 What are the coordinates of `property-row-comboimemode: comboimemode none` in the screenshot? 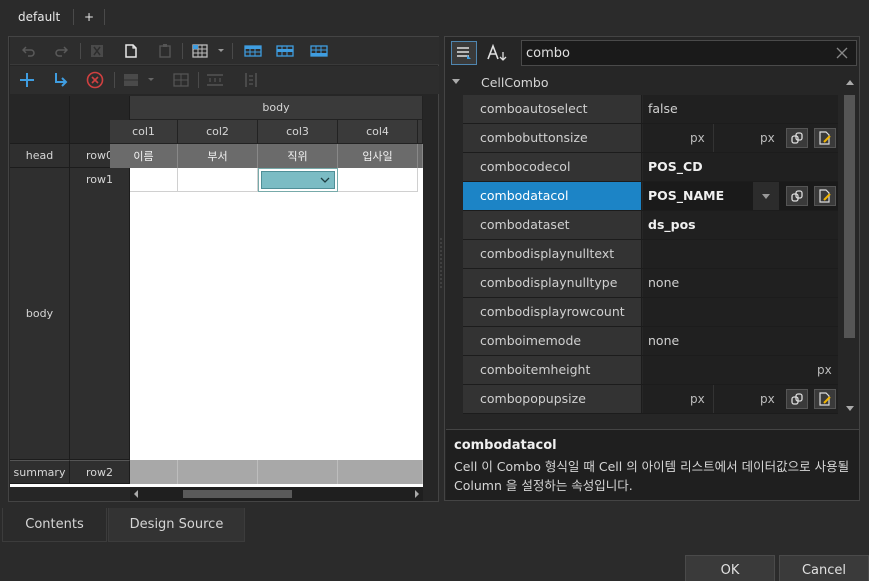 It's located at (650, 341).